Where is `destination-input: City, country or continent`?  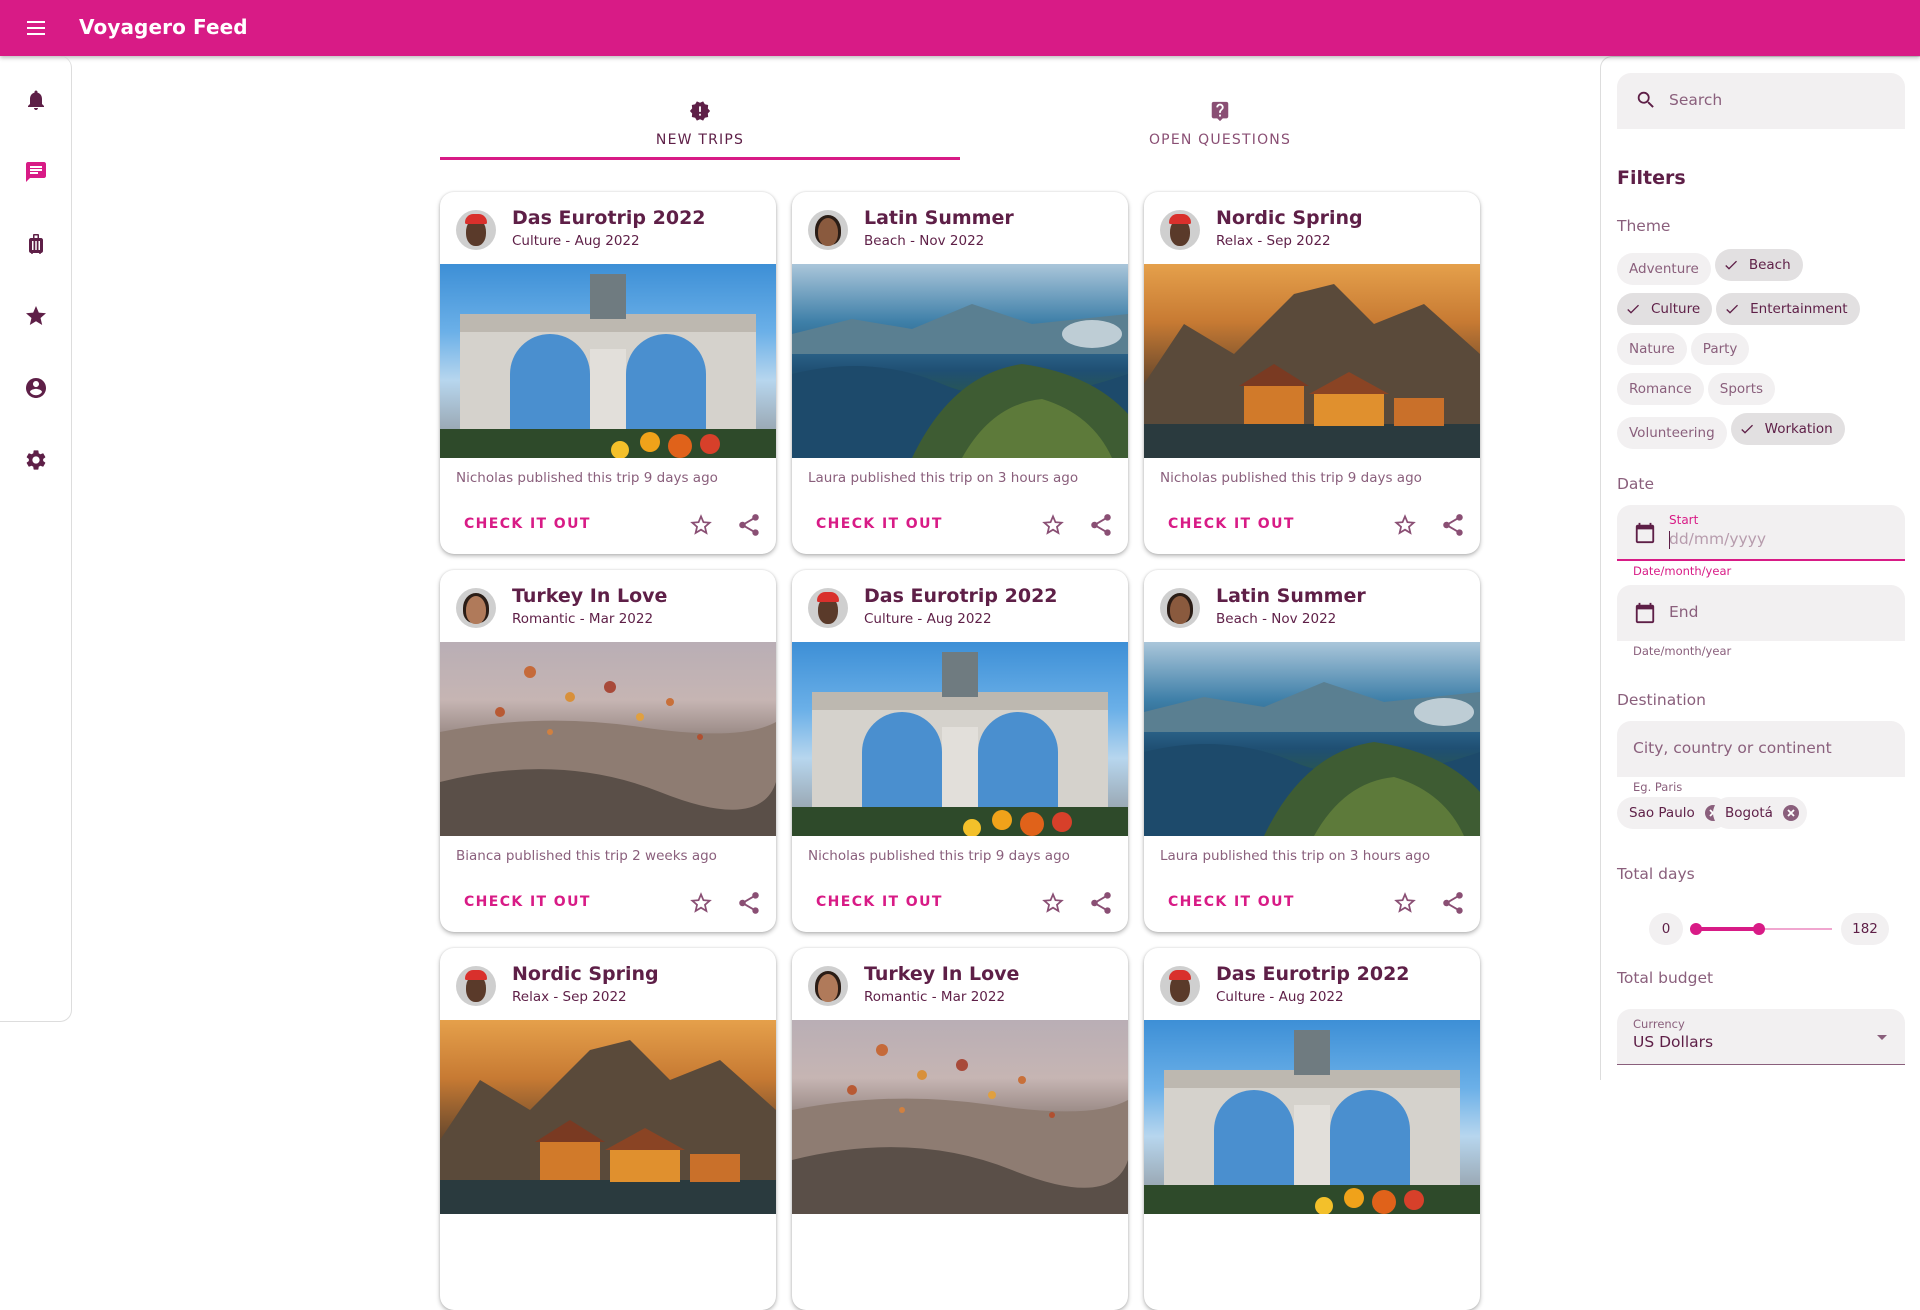
destination-input: City, country or continent is located at coordinates (1761, 749).